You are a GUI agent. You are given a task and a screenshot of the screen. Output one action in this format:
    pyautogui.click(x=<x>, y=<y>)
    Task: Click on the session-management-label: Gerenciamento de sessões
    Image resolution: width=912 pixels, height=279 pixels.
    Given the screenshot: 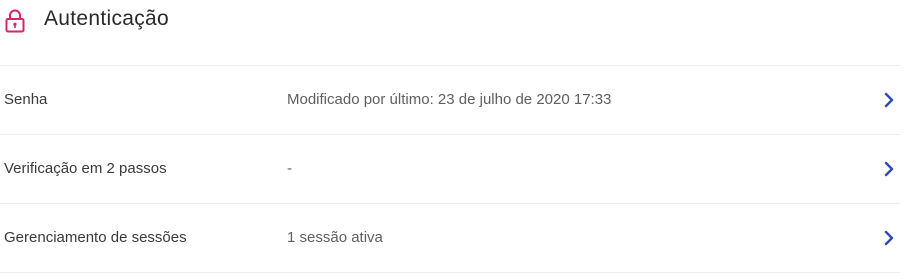 What is the action you would take?
    pyautogui.click(x=95, y=237)
    